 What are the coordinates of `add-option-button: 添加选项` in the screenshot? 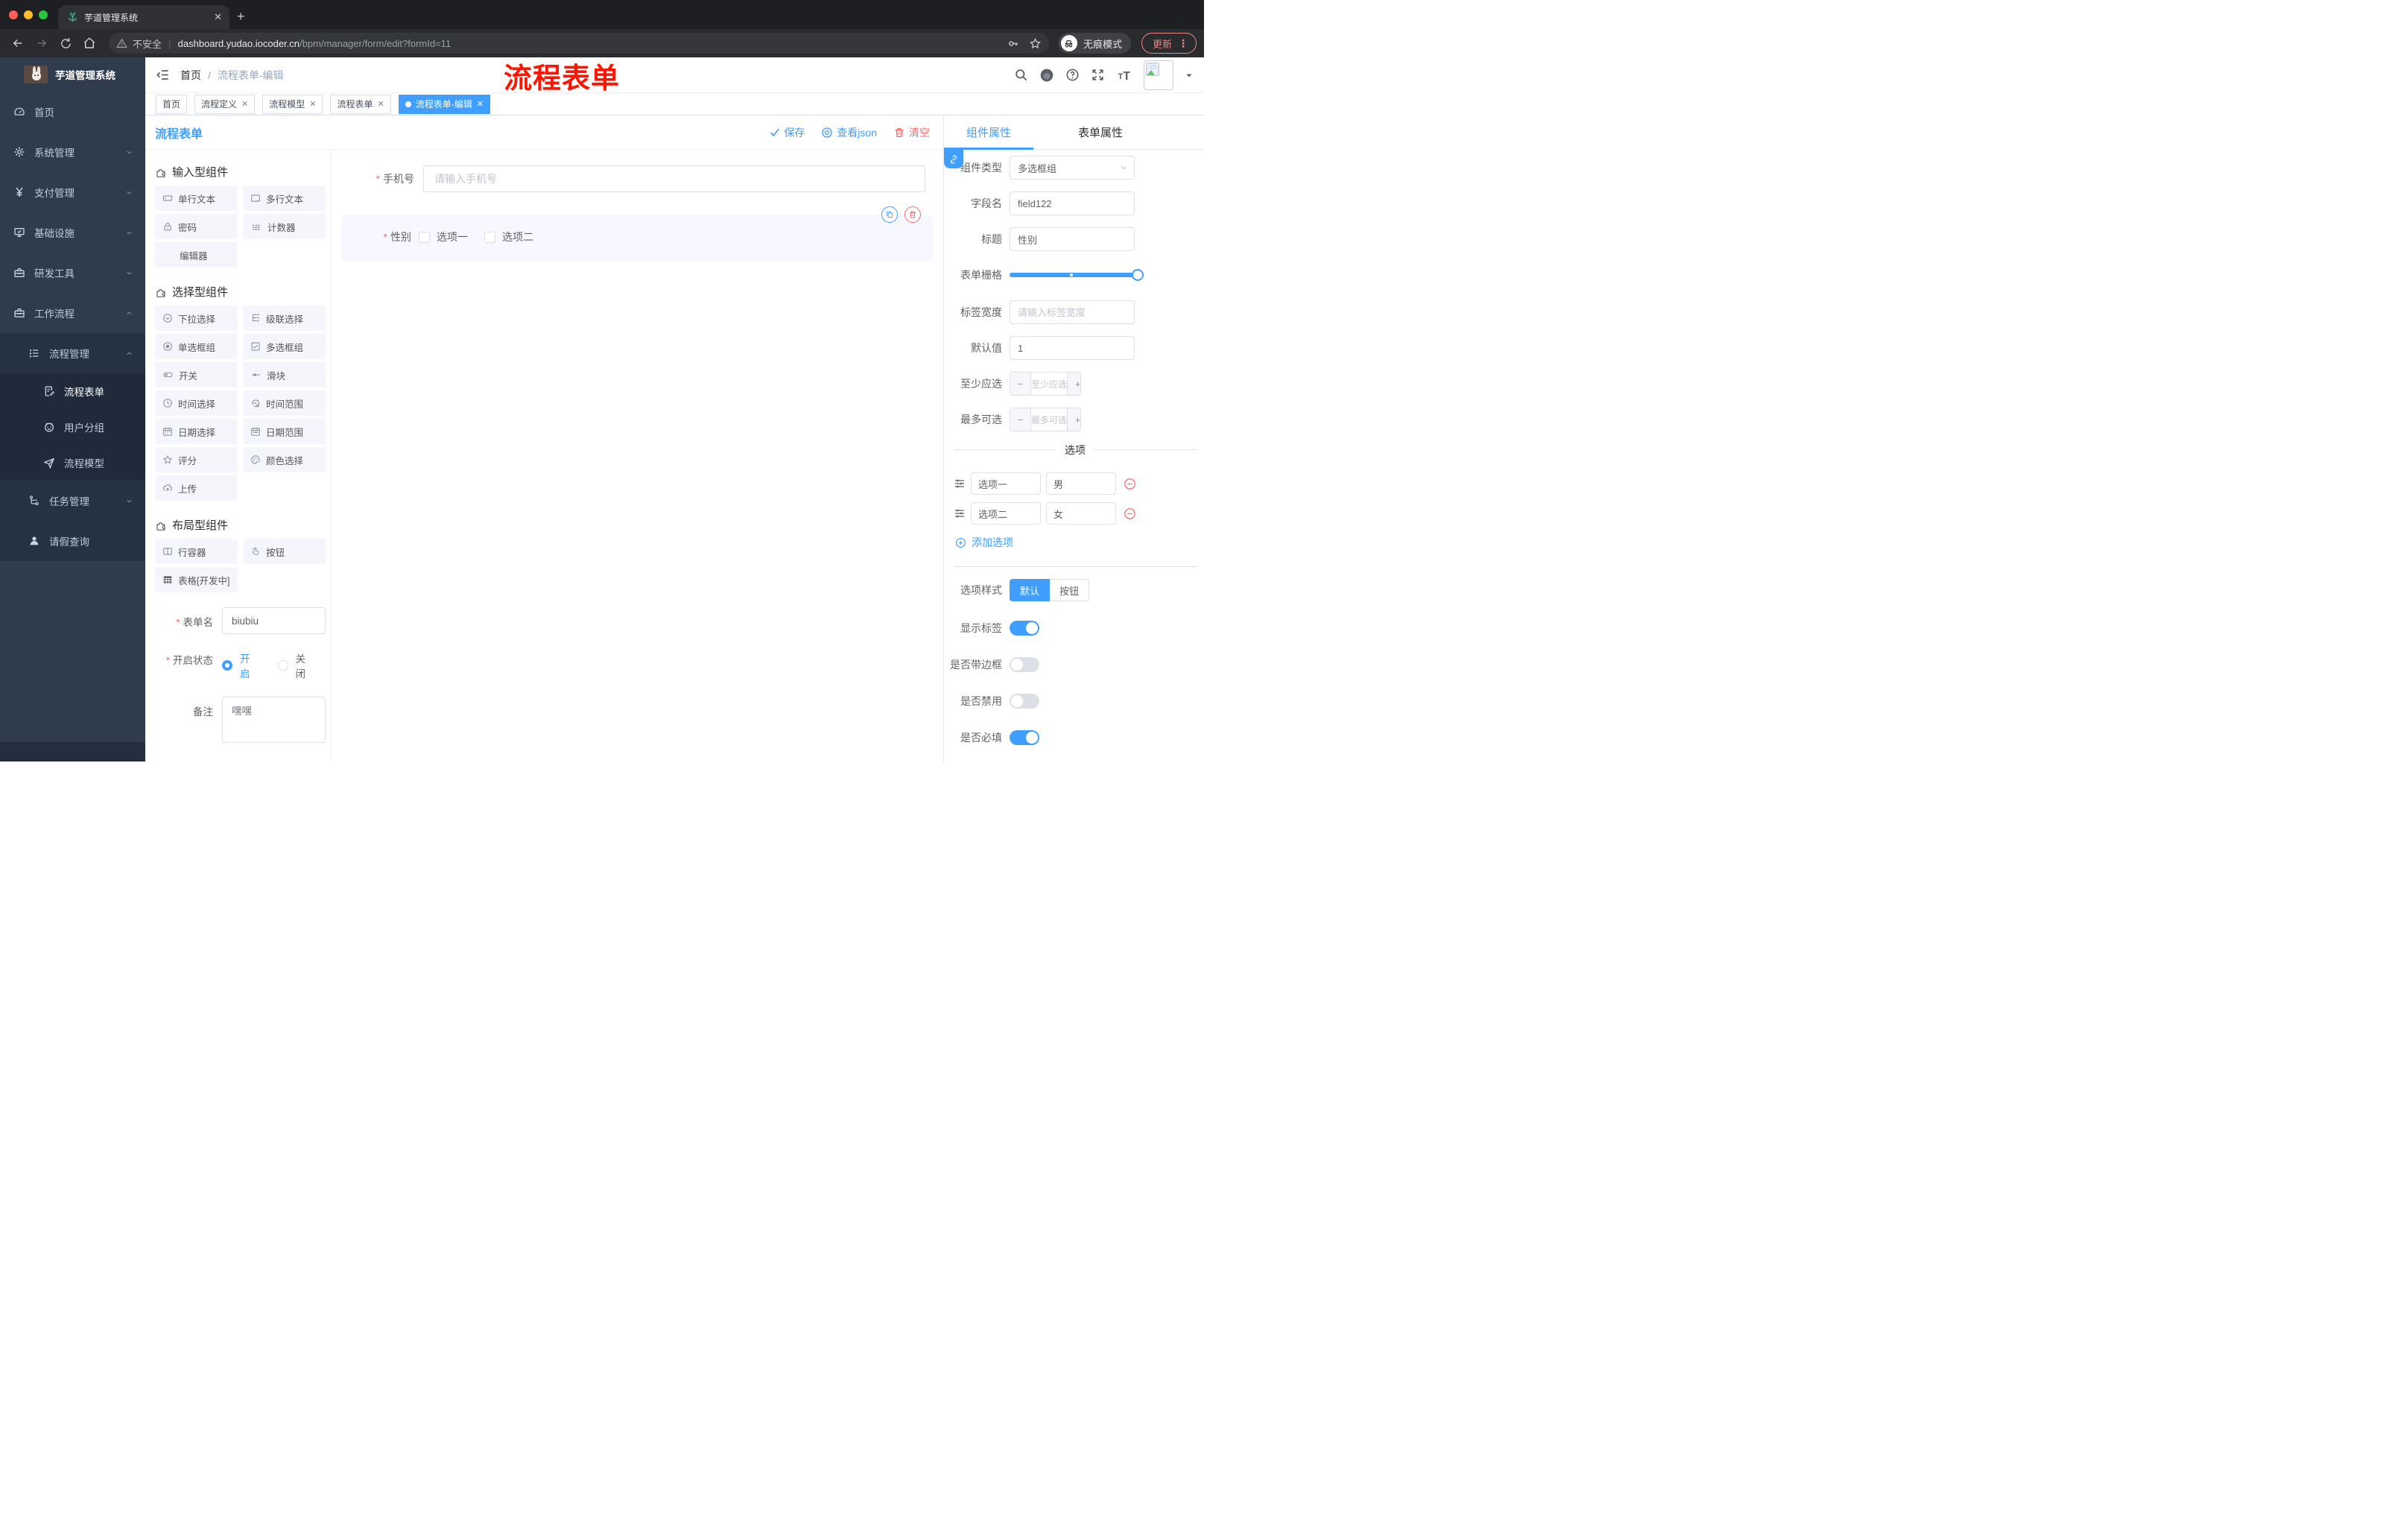 It's located at (1079, 542).